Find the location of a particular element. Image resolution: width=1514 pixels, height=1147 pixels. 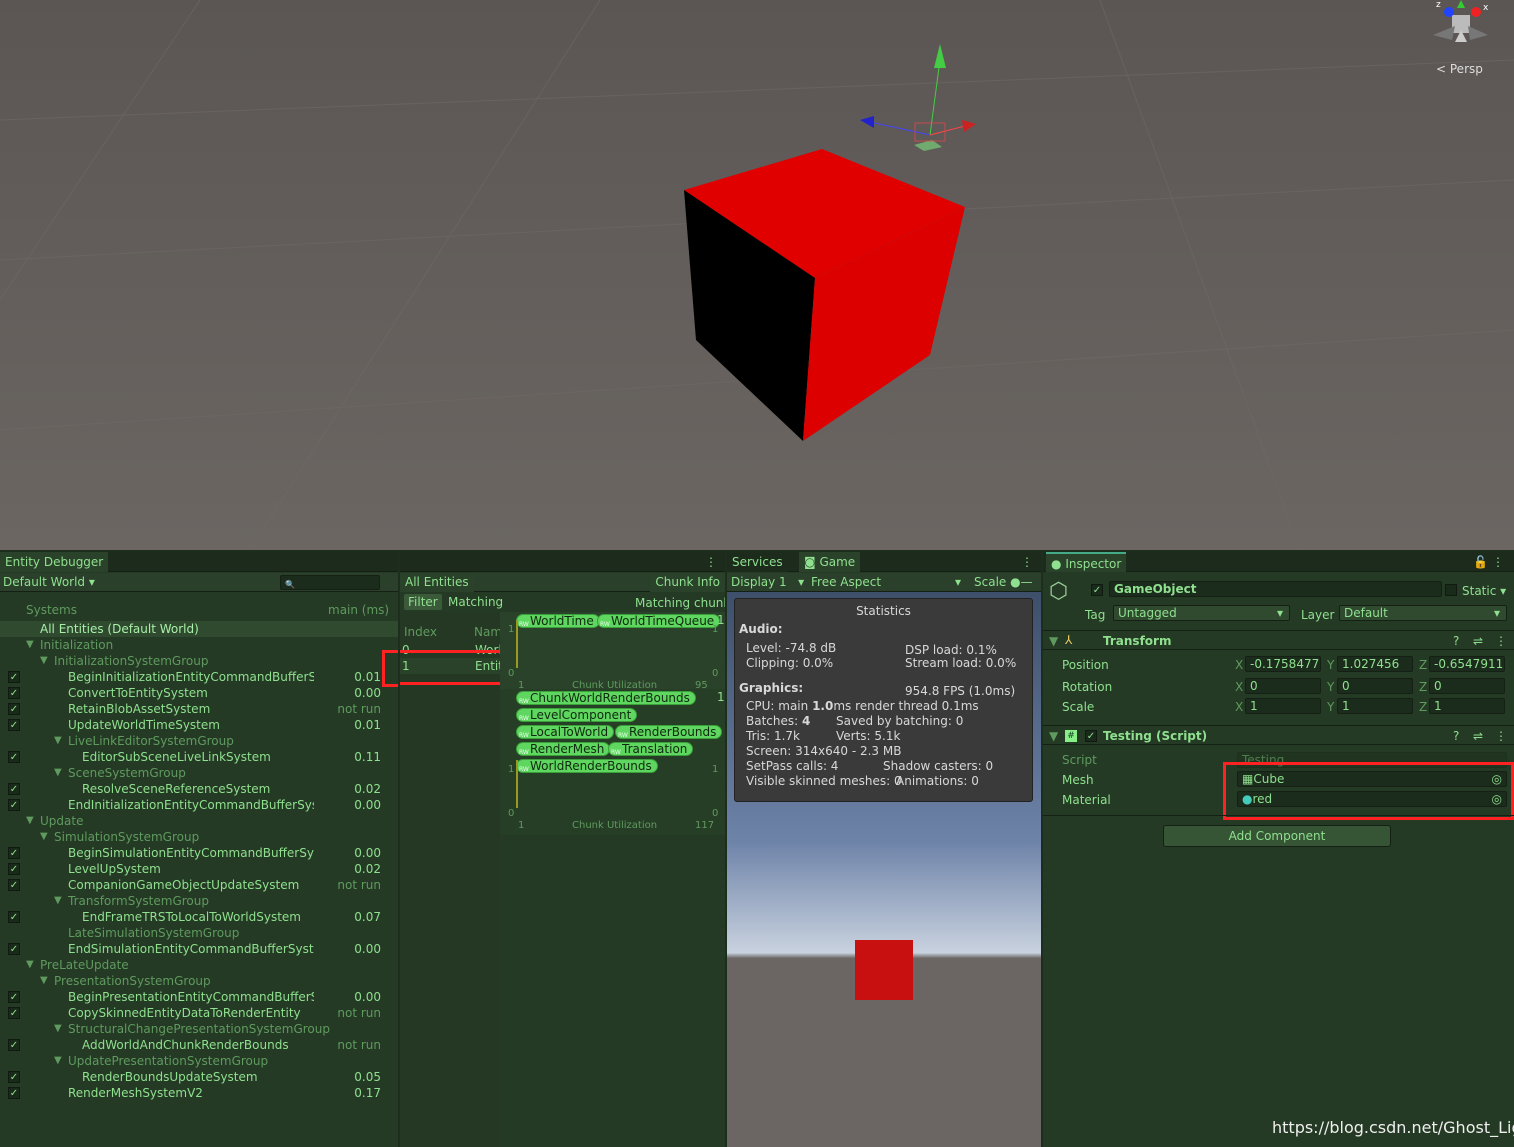

system-group-row: ▼ Update is located at coordinates (199, 821).